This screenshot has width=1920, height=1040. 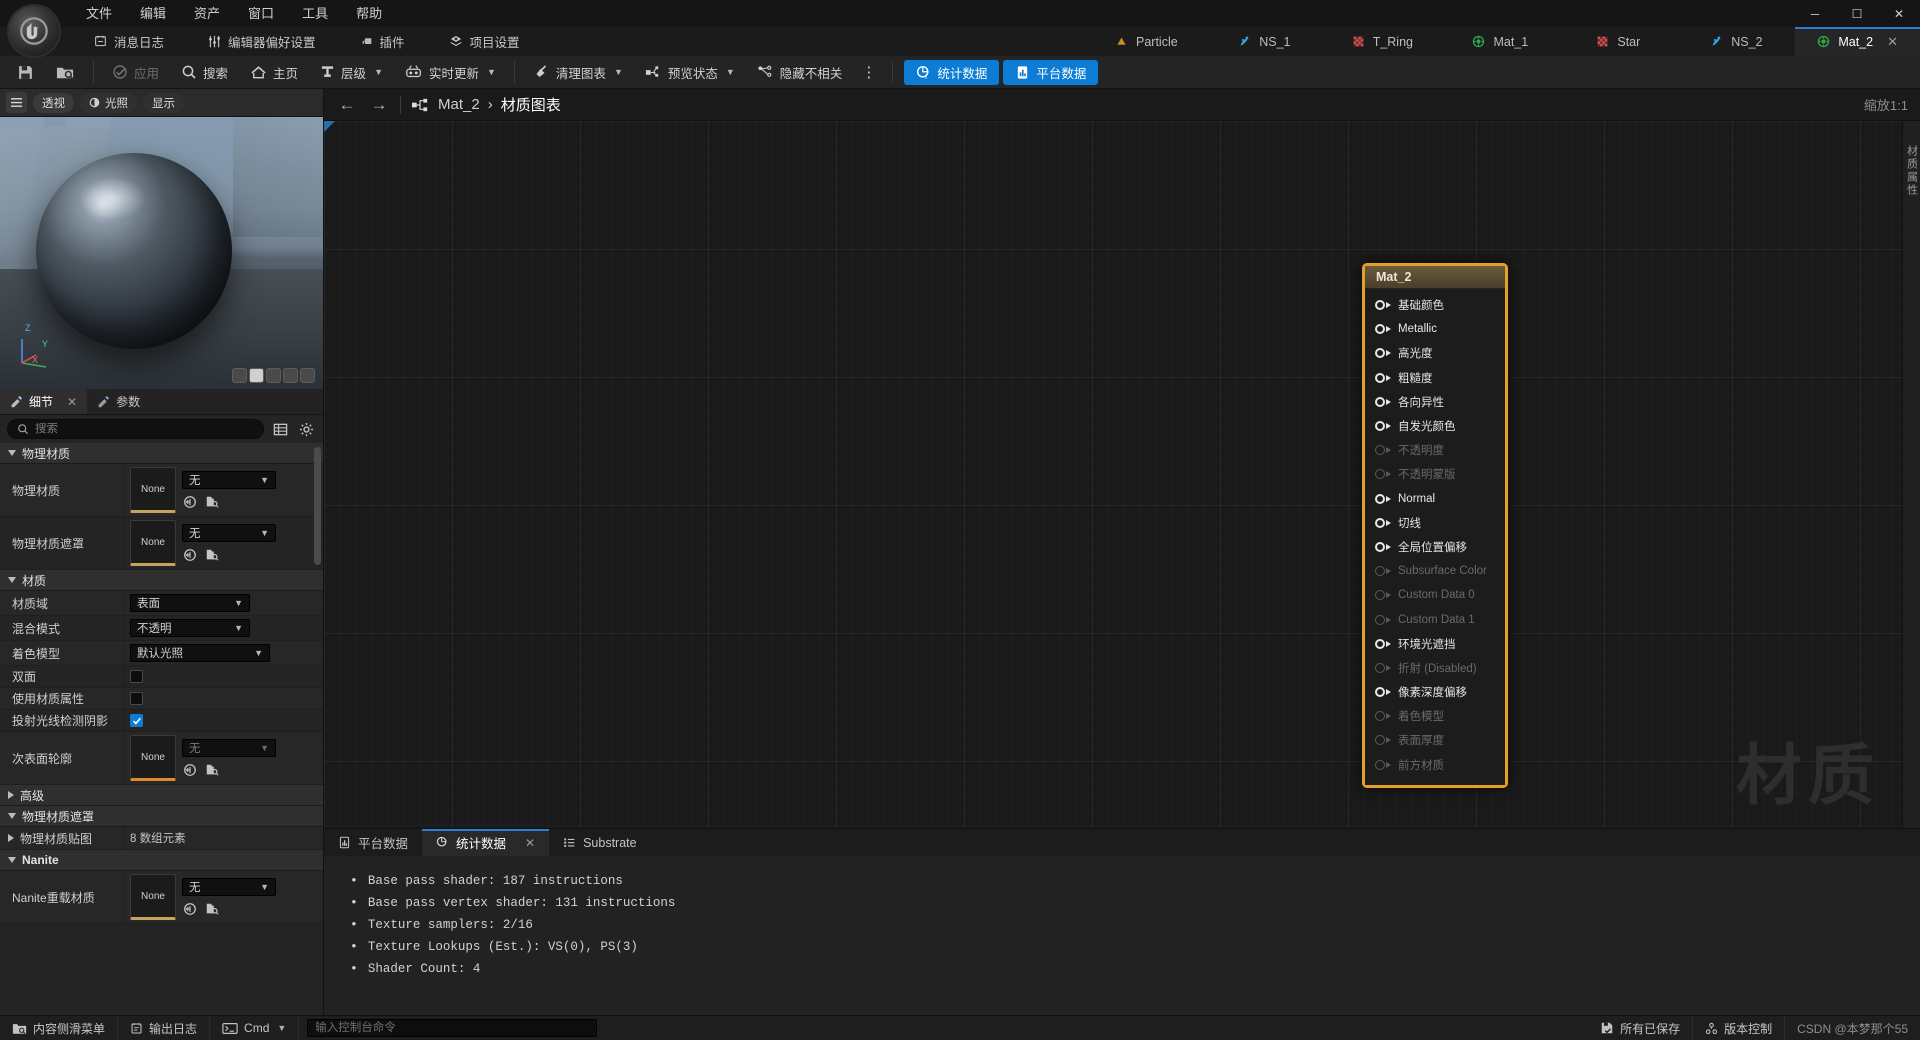 What do you see at coordinates (452, 1028) in the screenshot?
I see `console-command-input` at bounding box center [452, 1028].